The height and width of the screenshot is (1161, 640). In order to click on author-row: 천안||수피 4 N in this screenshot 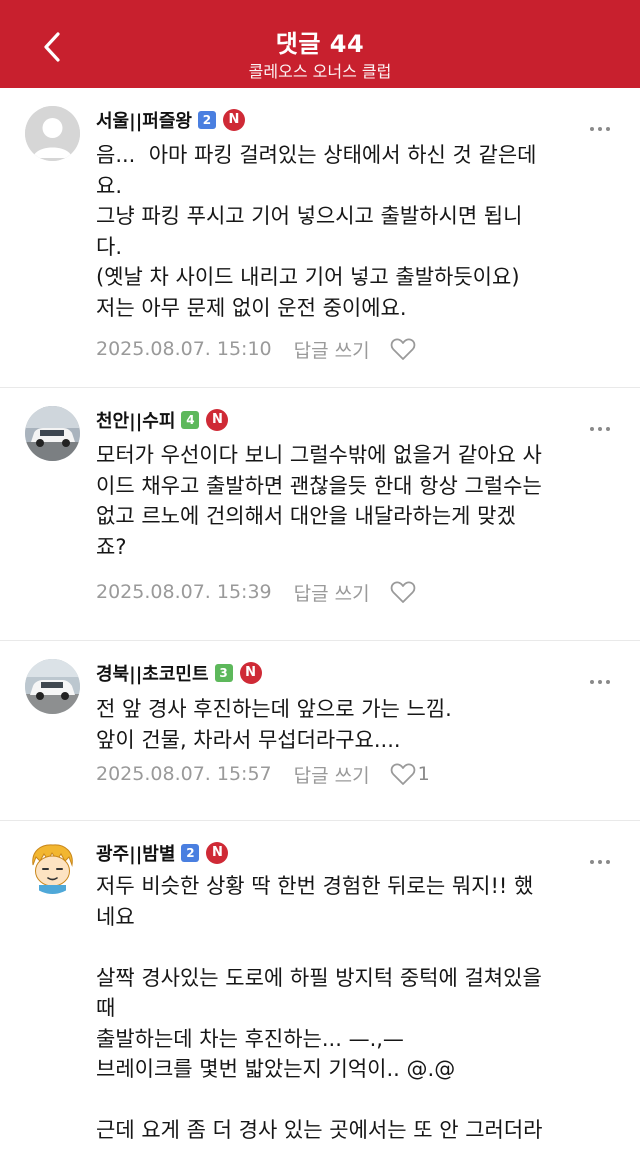, I will do `click(162, 420)`.